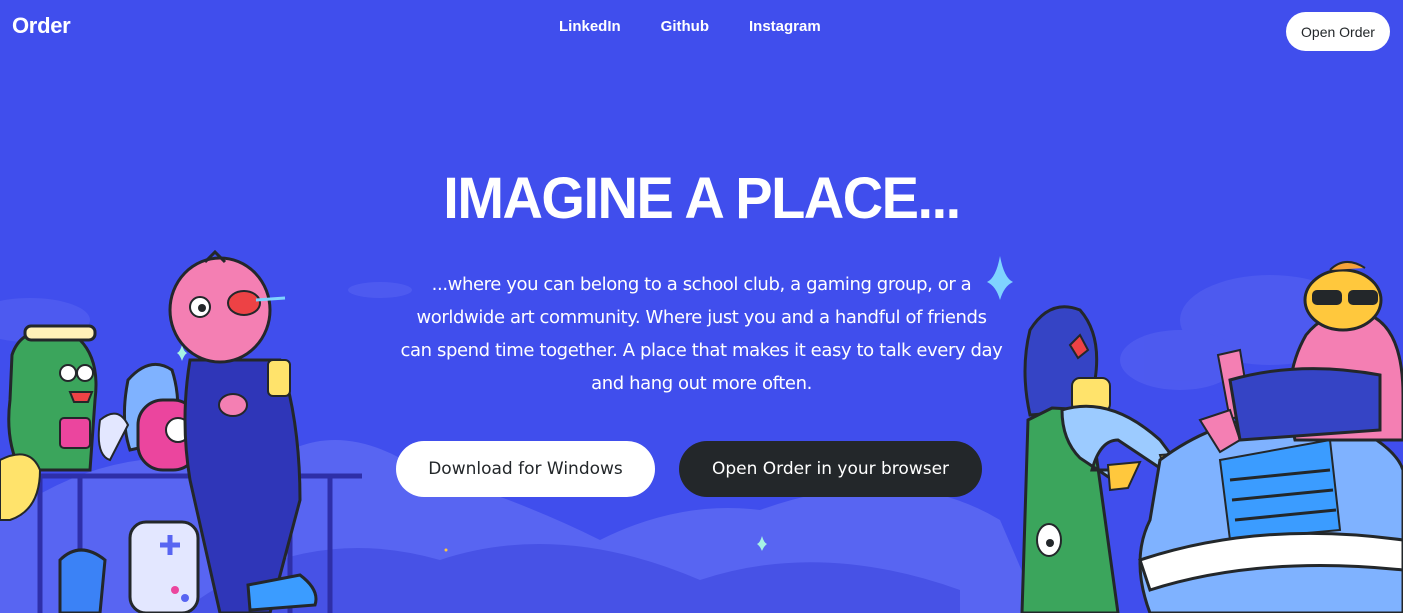 The height and width of the screenshot is (613, 1403). What do you see at coordinates (446, 550) in the screenshot?
I see `sparkle-dot` at bounding box center [446, 550].